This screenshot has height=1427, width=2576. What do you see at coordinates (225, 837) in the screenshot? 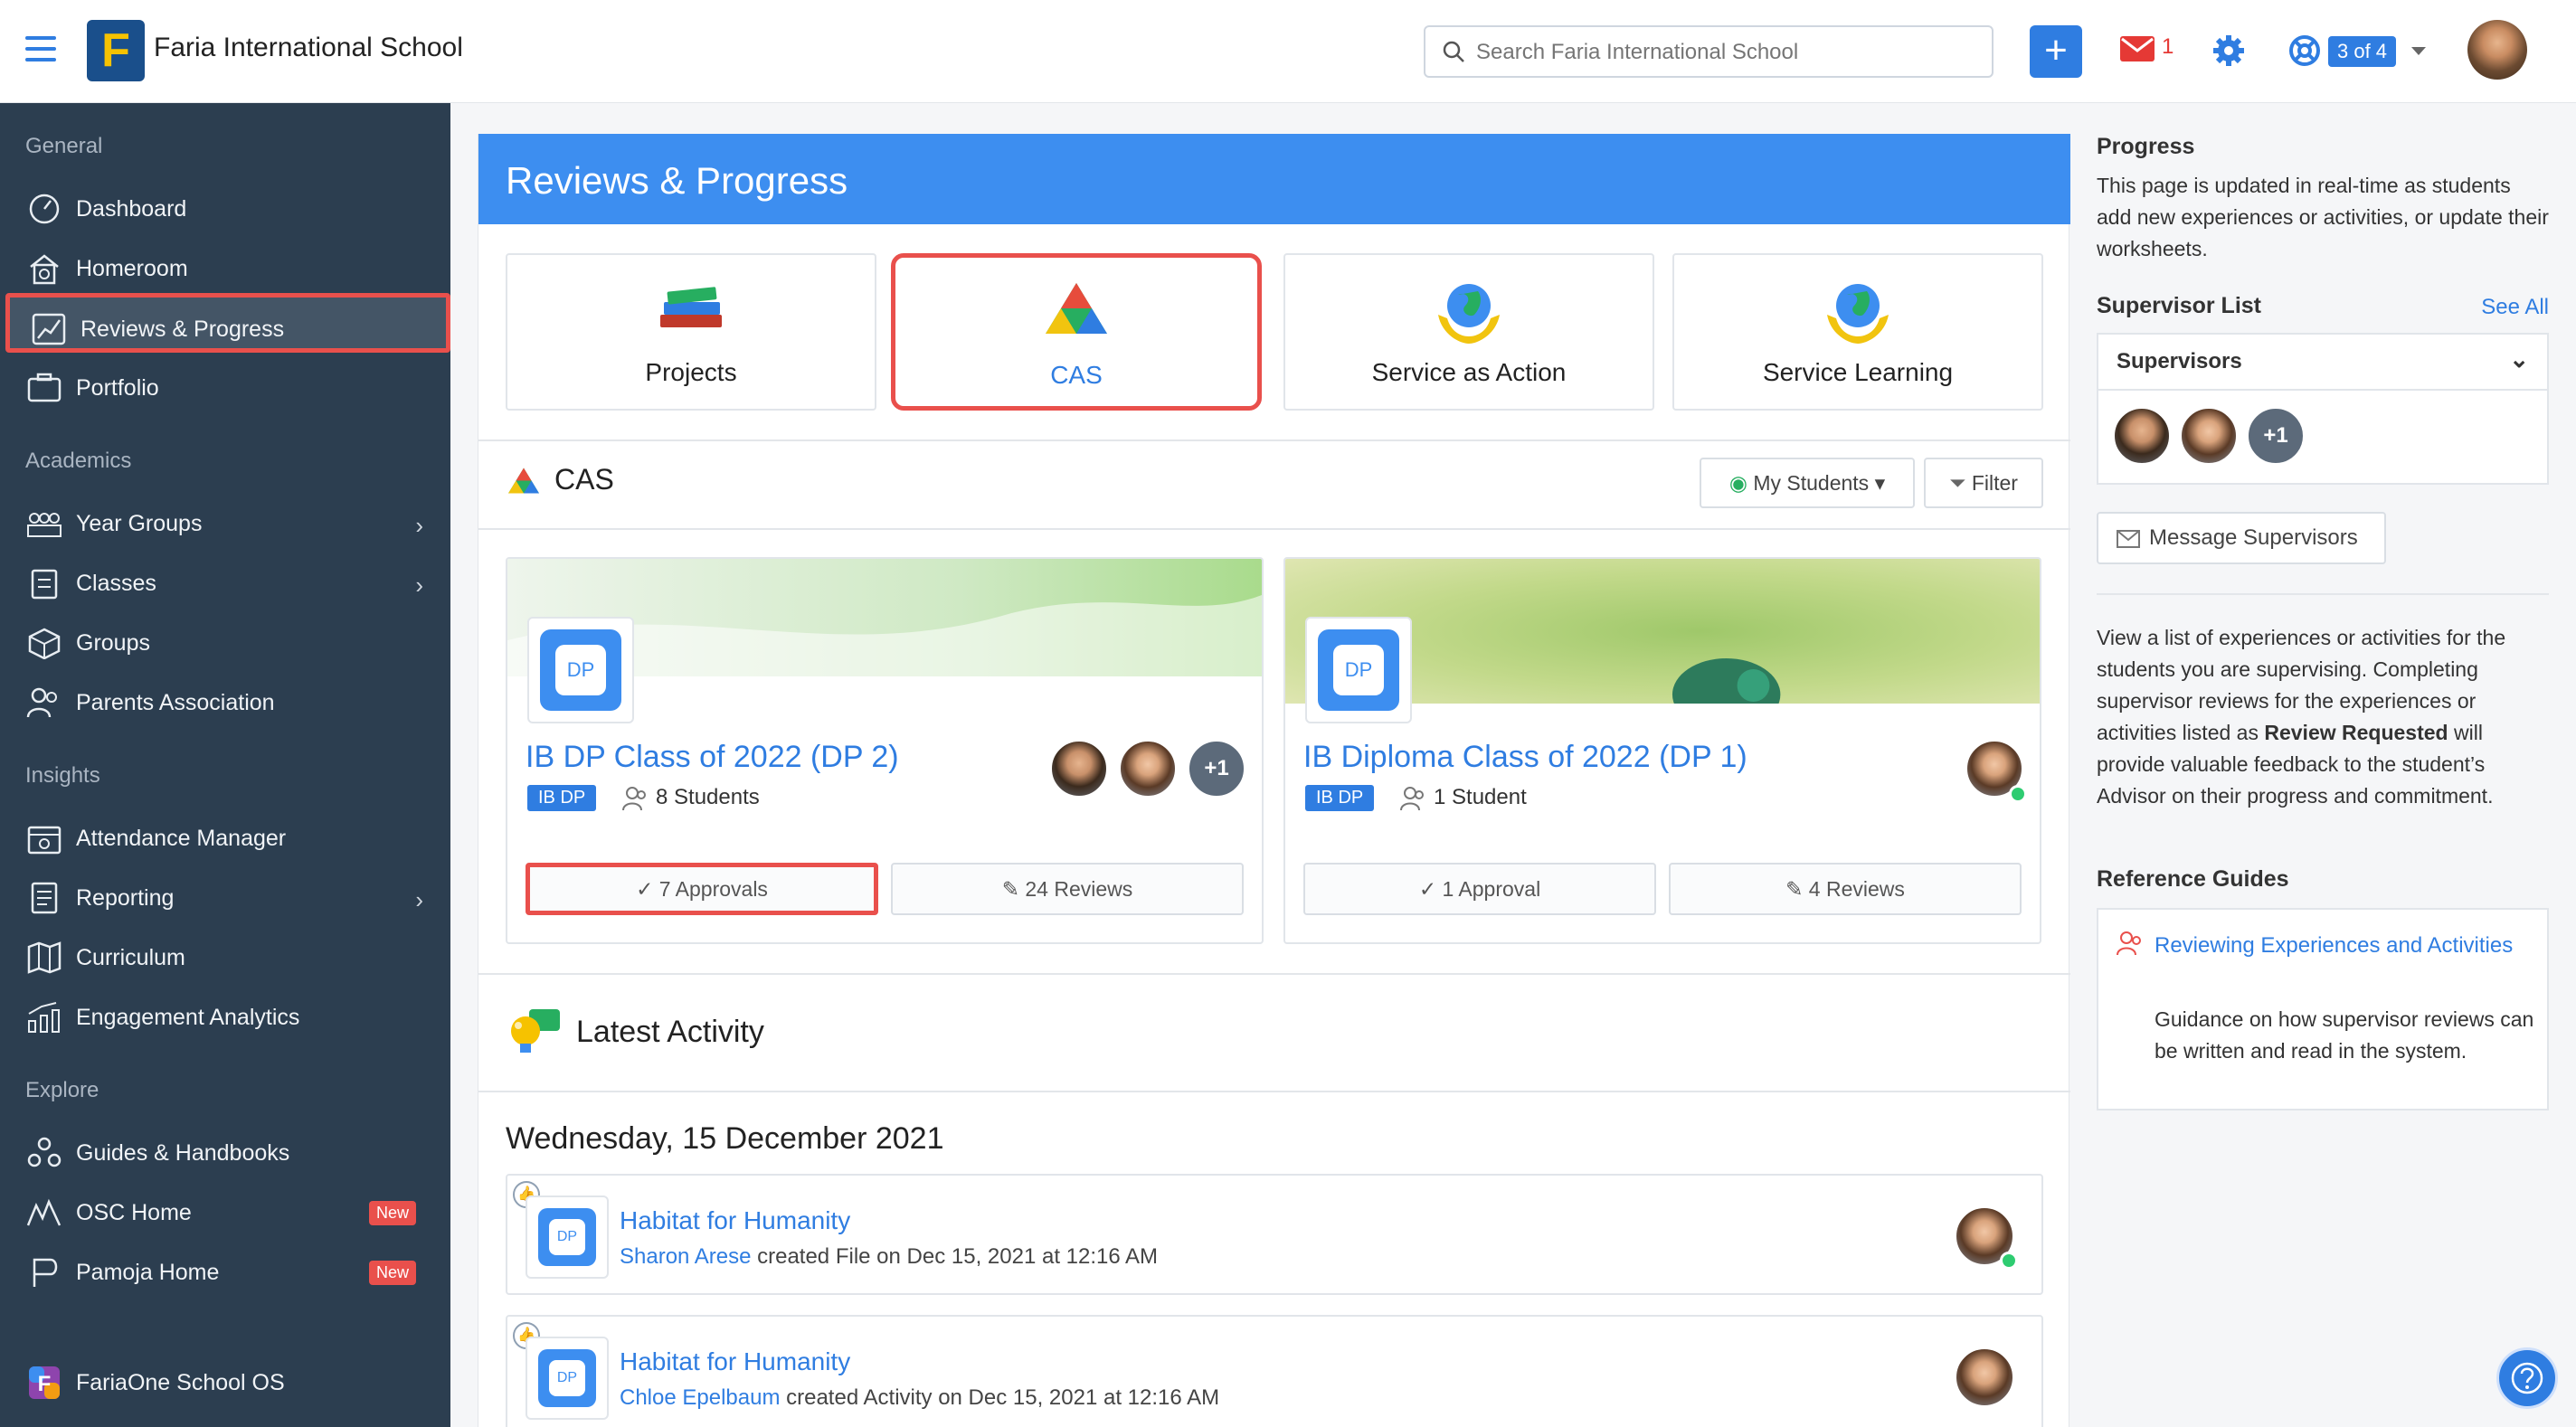
I see `sidebar-item-attendance-manager: Attendance Manager` at bounding box center [225, 837].